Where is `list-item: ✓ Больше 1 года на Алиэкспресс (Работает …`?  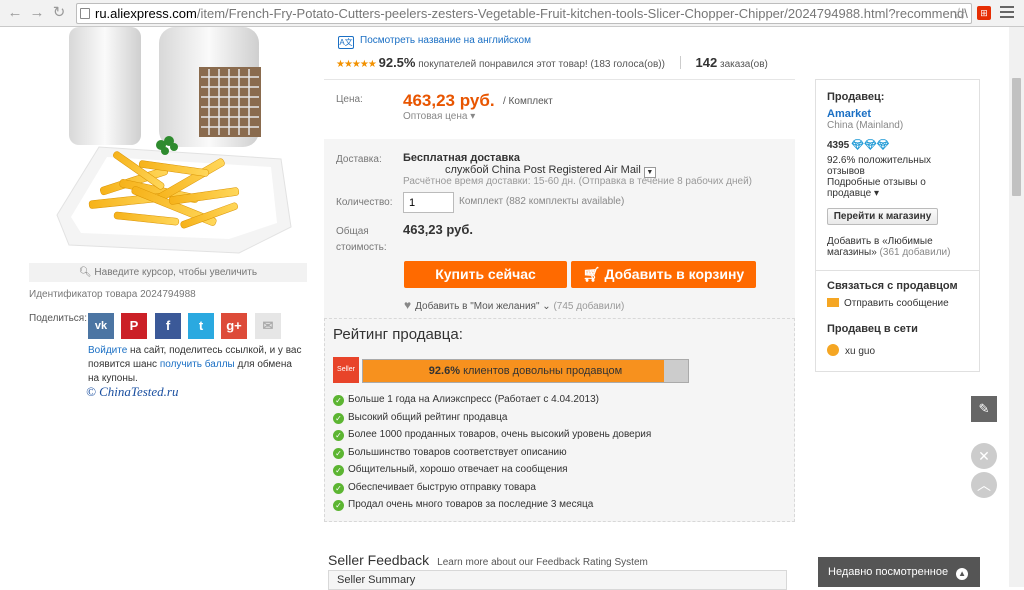
list-item: ✓ Больше 1 года на Алиэкспресс (Работает … is located at coordinates (492, 403).